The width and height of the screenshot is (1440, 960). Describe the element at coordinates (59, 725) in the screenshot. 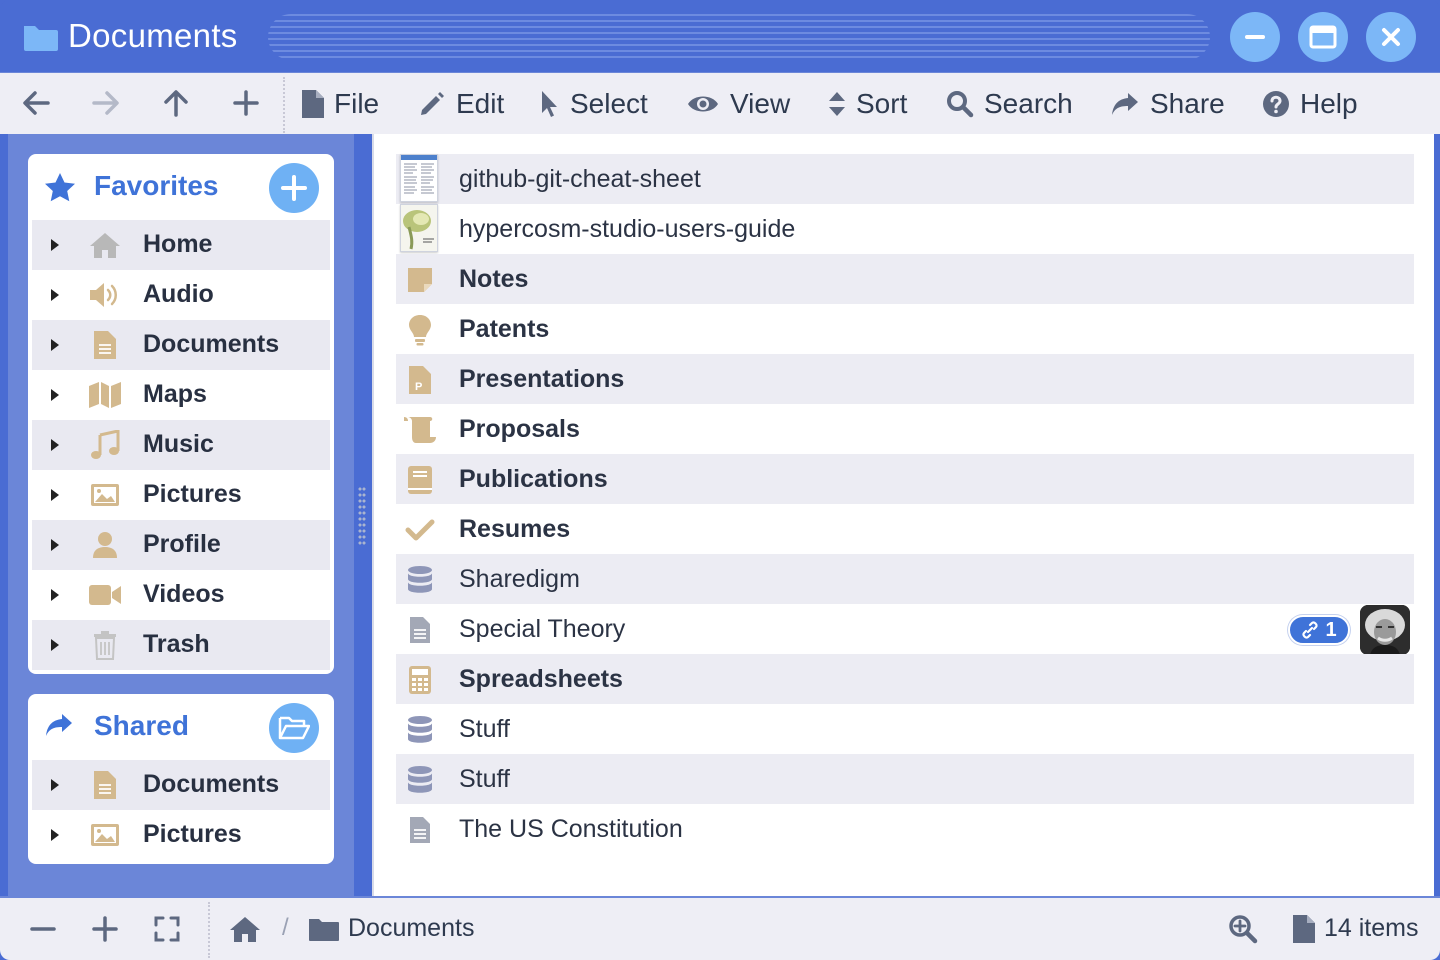

I see `share-icon` at that location.